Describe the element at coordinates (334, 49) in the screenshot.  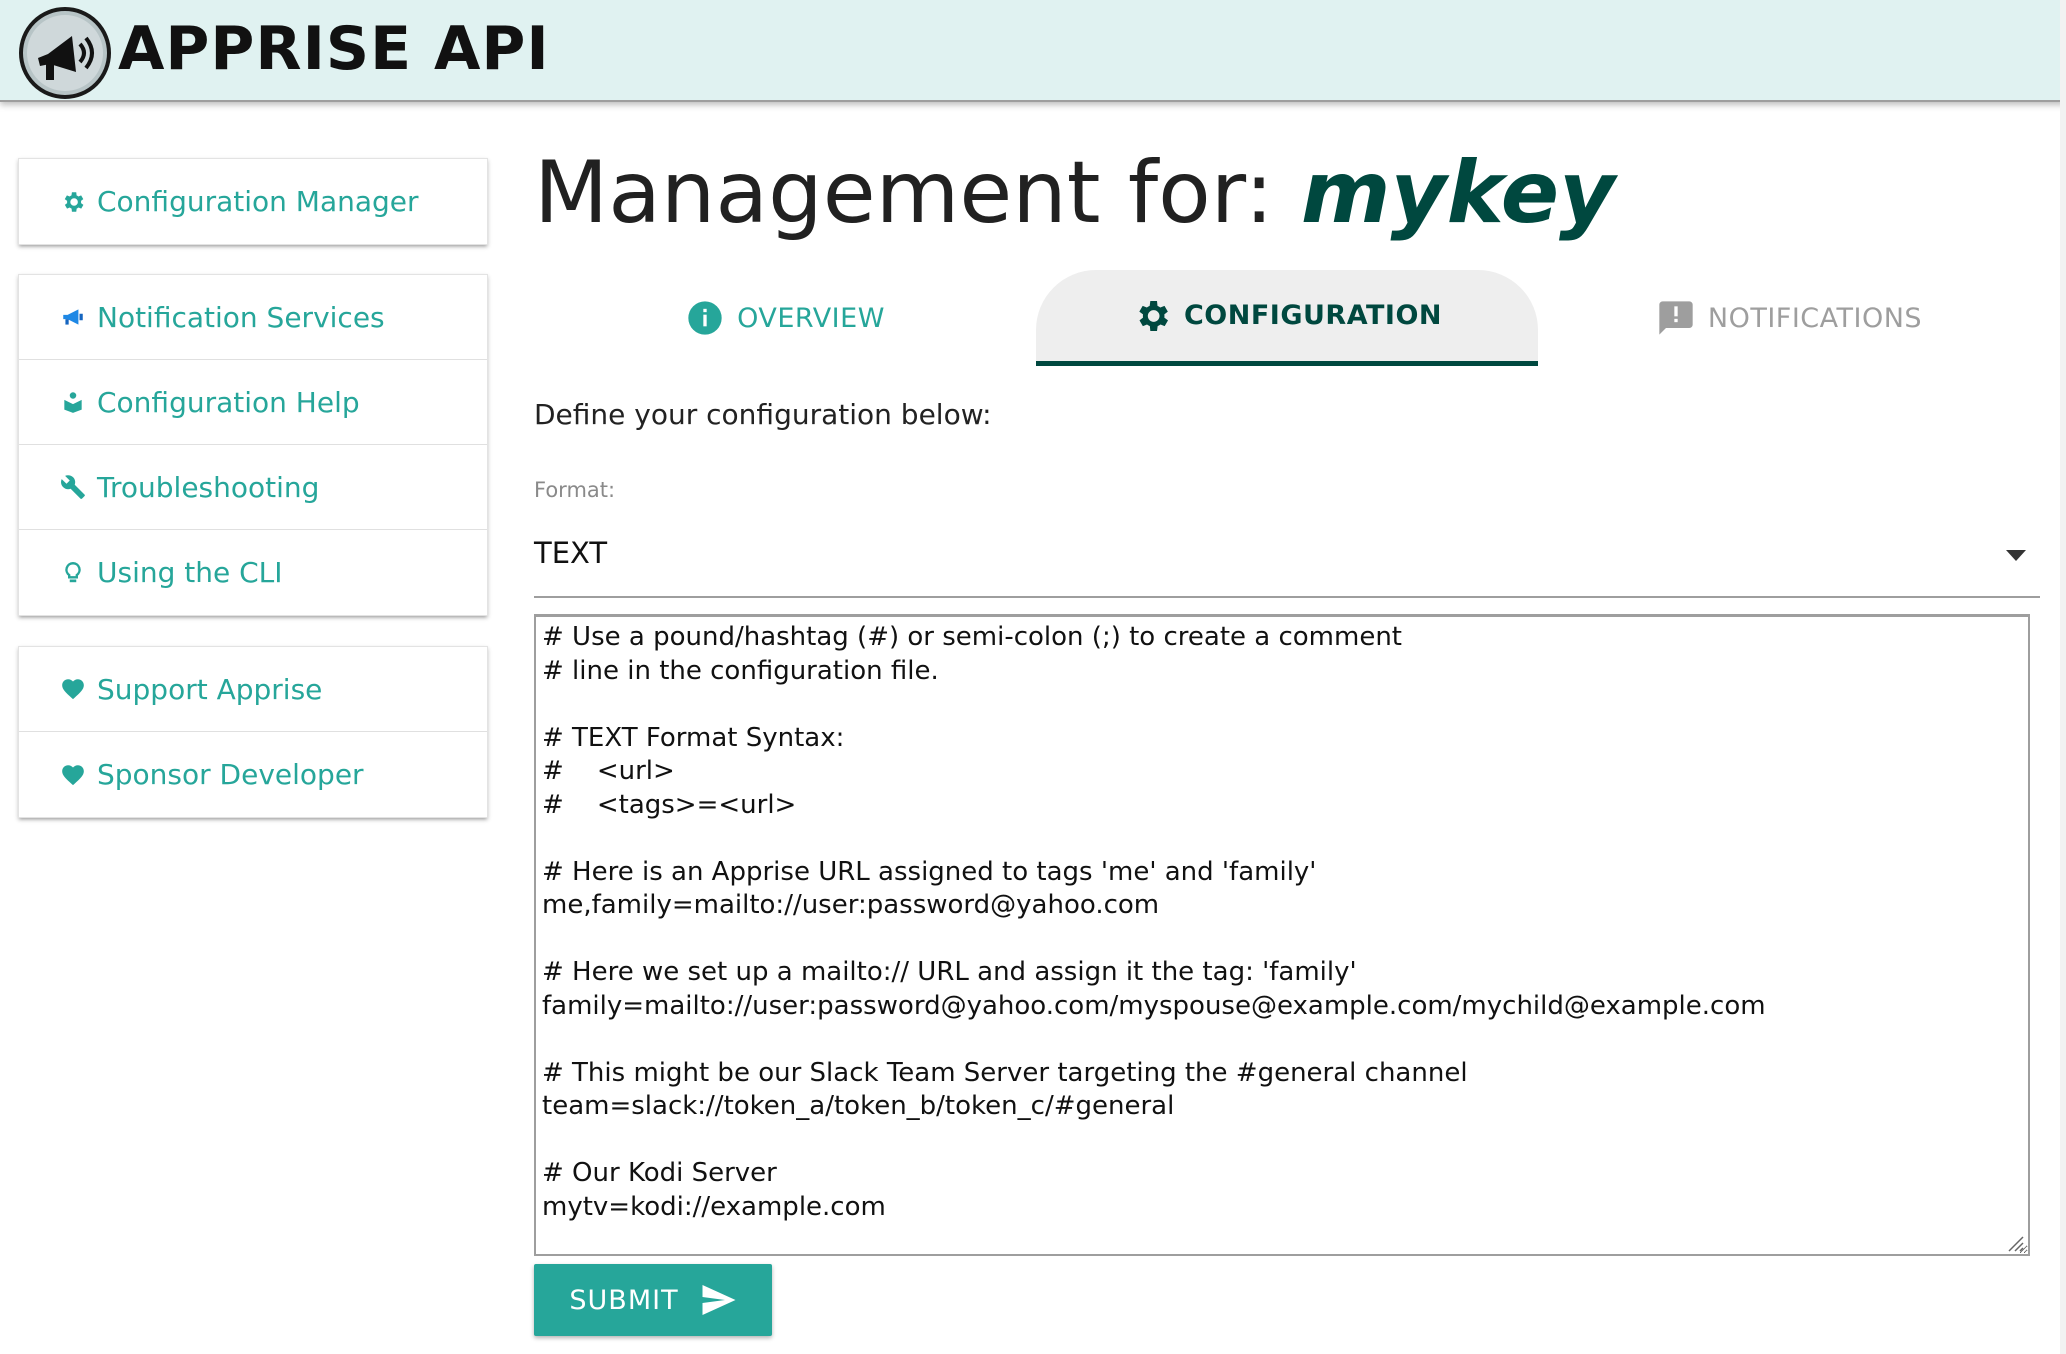
I see `app-title: APPRISE API` at that location.